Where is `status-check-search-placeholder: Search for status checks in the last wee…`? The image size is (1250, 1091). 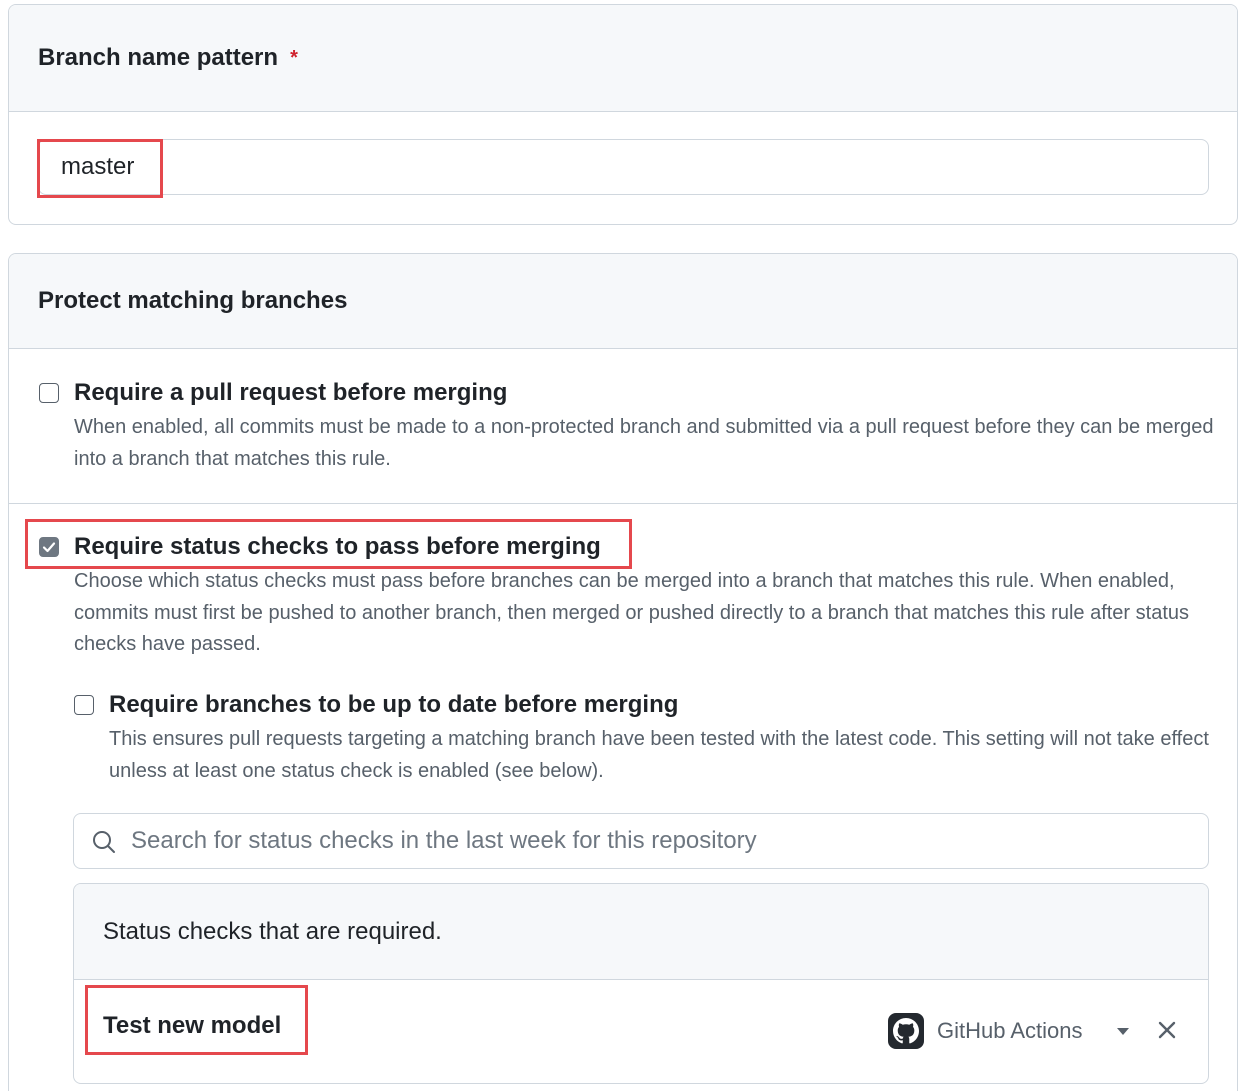
status-check-search-placeholder: Search for status checks in the last wee… is located at coordinates (444, 840).